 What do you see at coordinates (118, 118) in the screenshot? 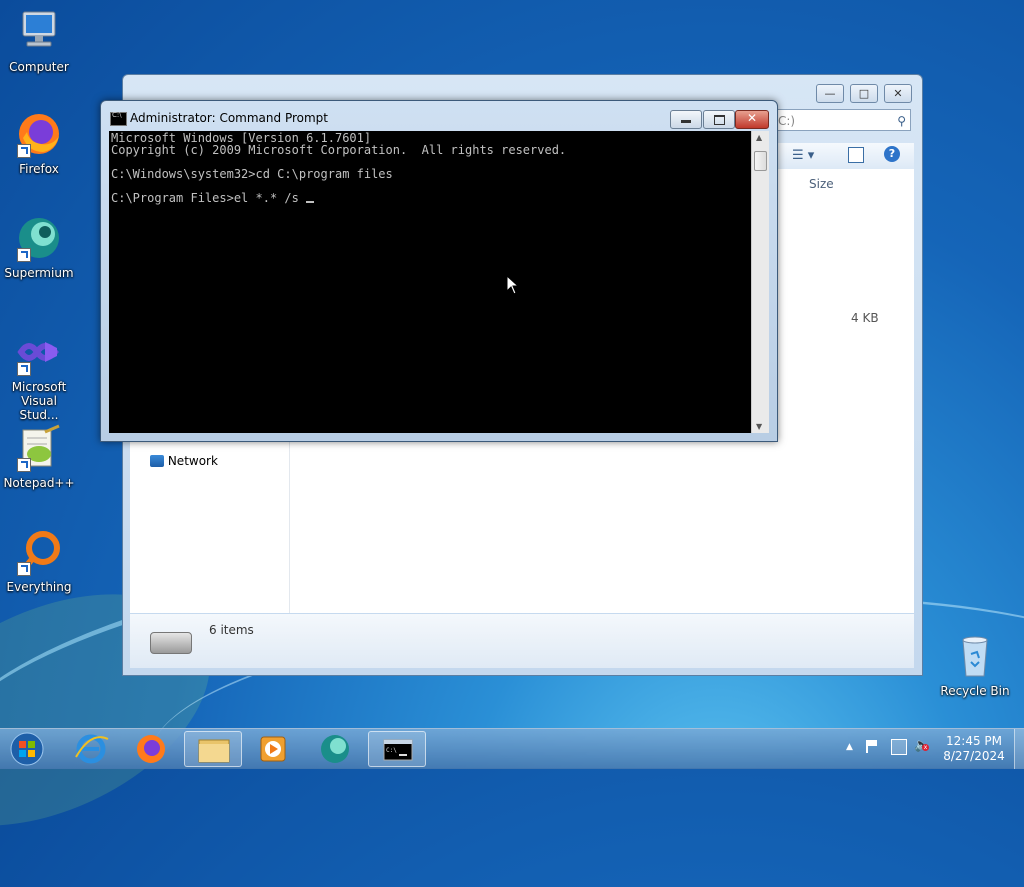
I see `command-prompt-icon` at bounding box center [118, 118].